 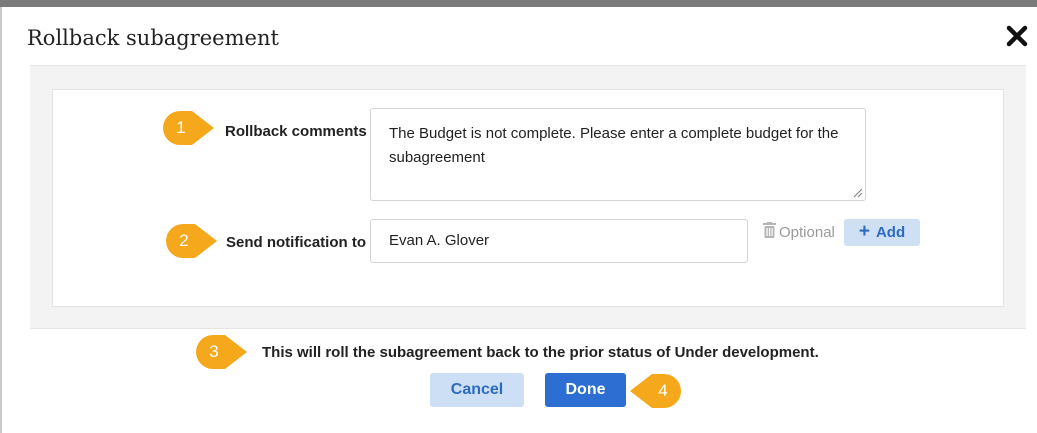 I want to click on resize-grip-icon, so click(x=857, y=192).